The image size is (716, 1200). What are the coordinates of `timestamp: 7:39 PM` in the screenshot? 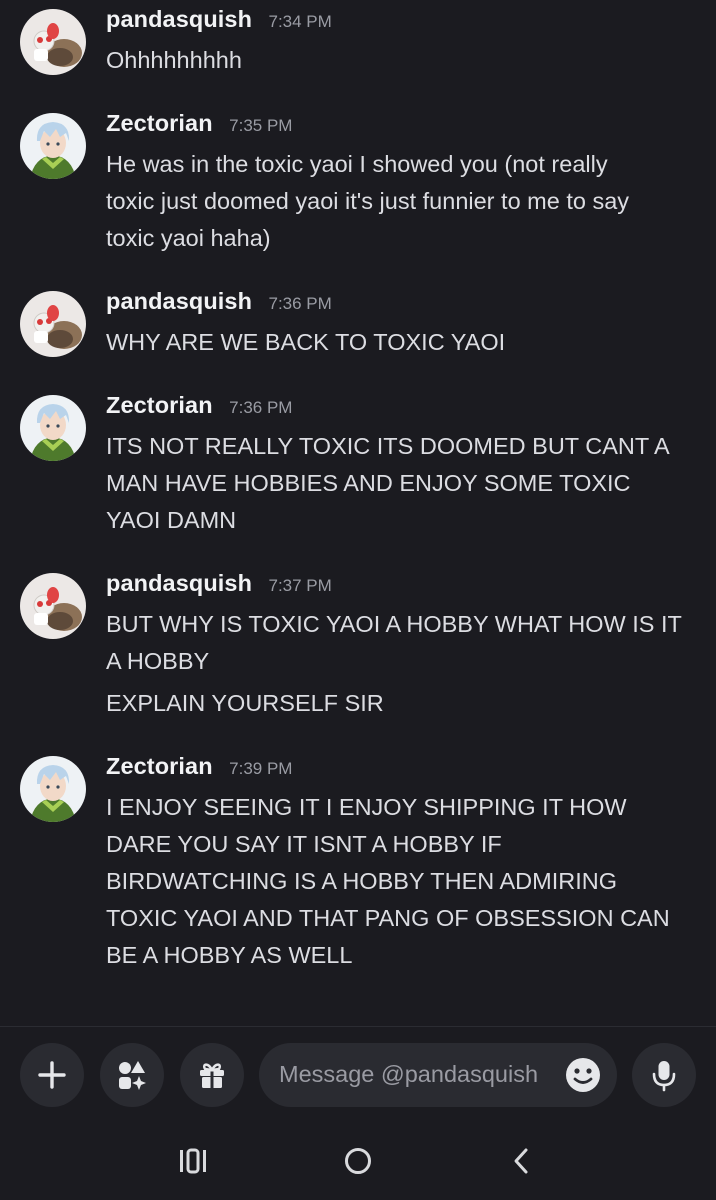 It's located at (261, 768).